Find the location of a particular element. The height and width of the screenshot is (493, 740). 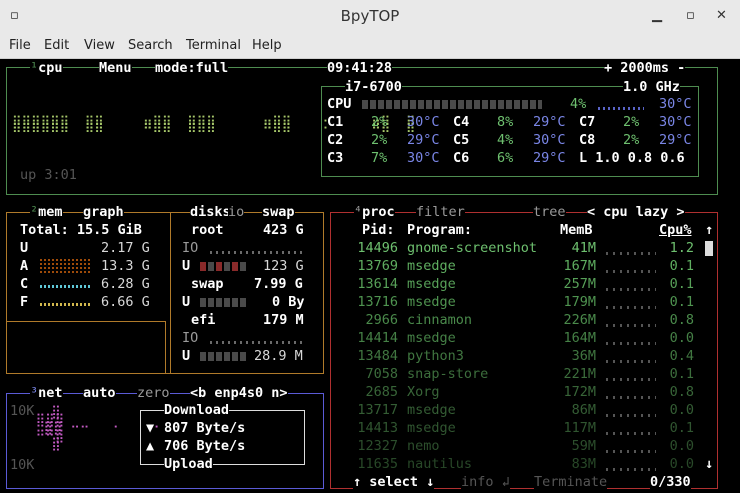

upload-arrow-icon: ▲ is located at coordinates (150, 446).